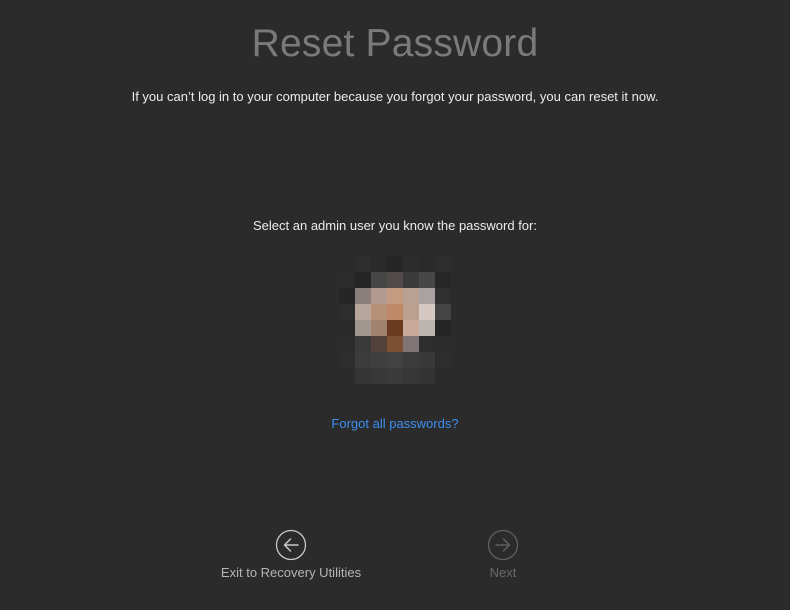 The image size is (790, 610). I want to click on exit-to-recovery-label: Exit to Recovery Utilities, so click(291, 572).